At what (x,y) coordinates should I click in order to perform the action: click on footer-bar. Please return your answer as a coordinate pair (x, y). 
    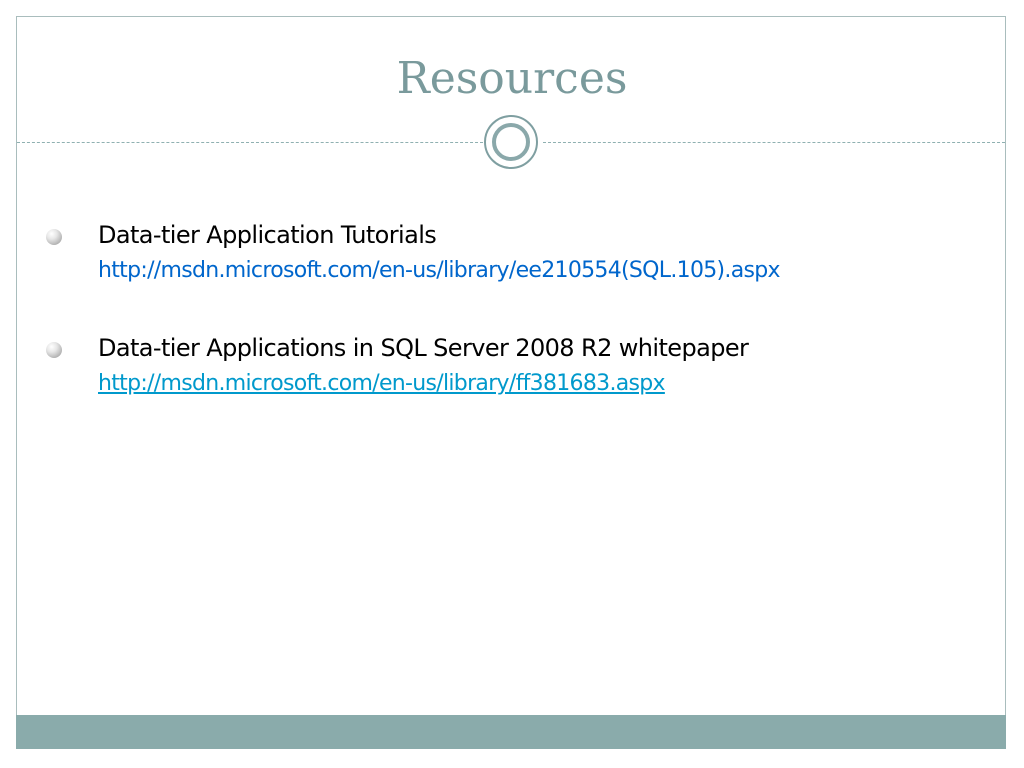
    Looking at the image, I should click on (511, 732).